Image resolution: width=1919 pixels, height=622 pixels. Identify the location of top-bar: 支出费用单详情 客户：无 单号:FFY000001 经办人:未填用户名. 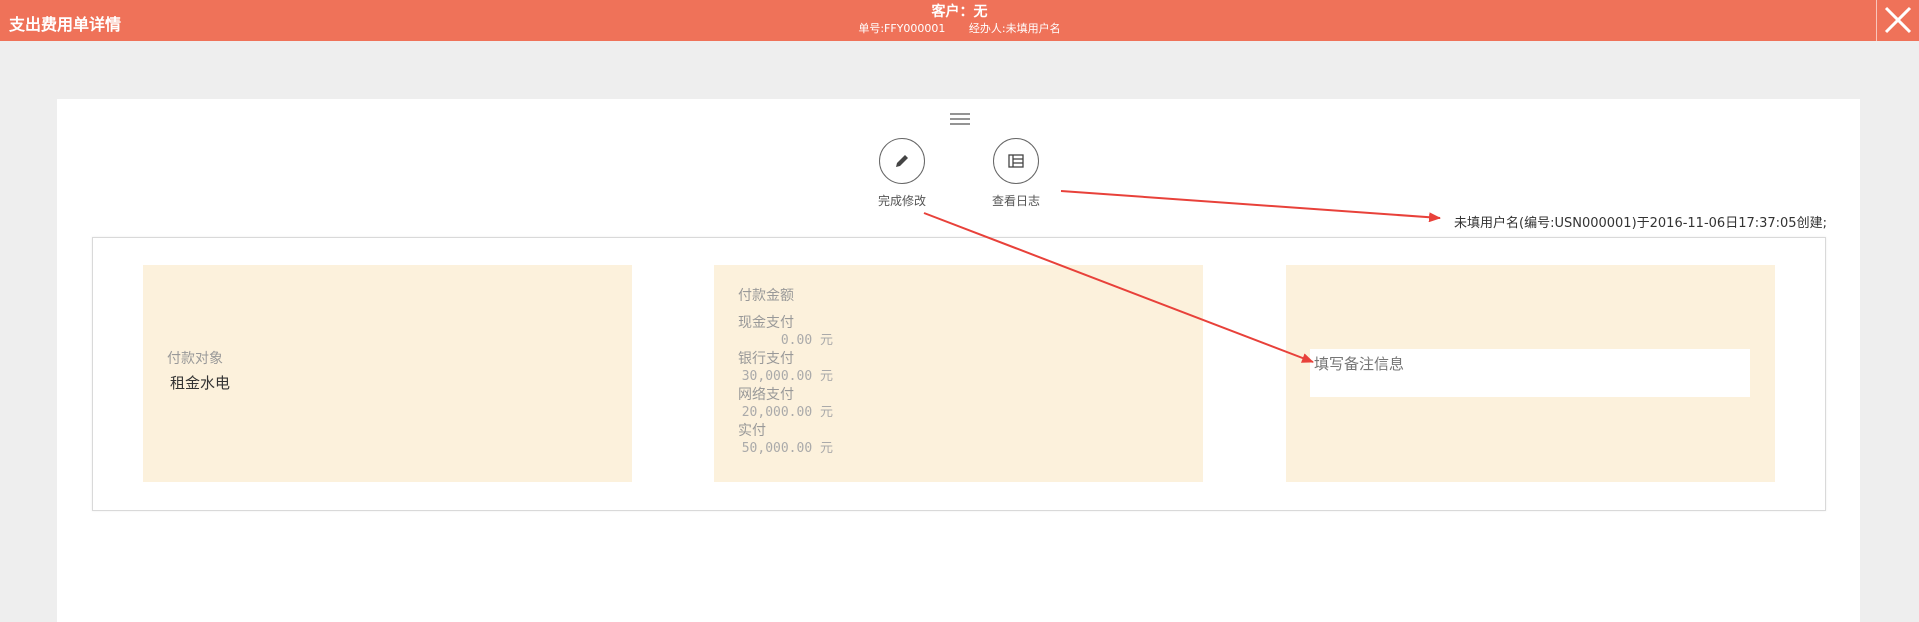
(959, 20).